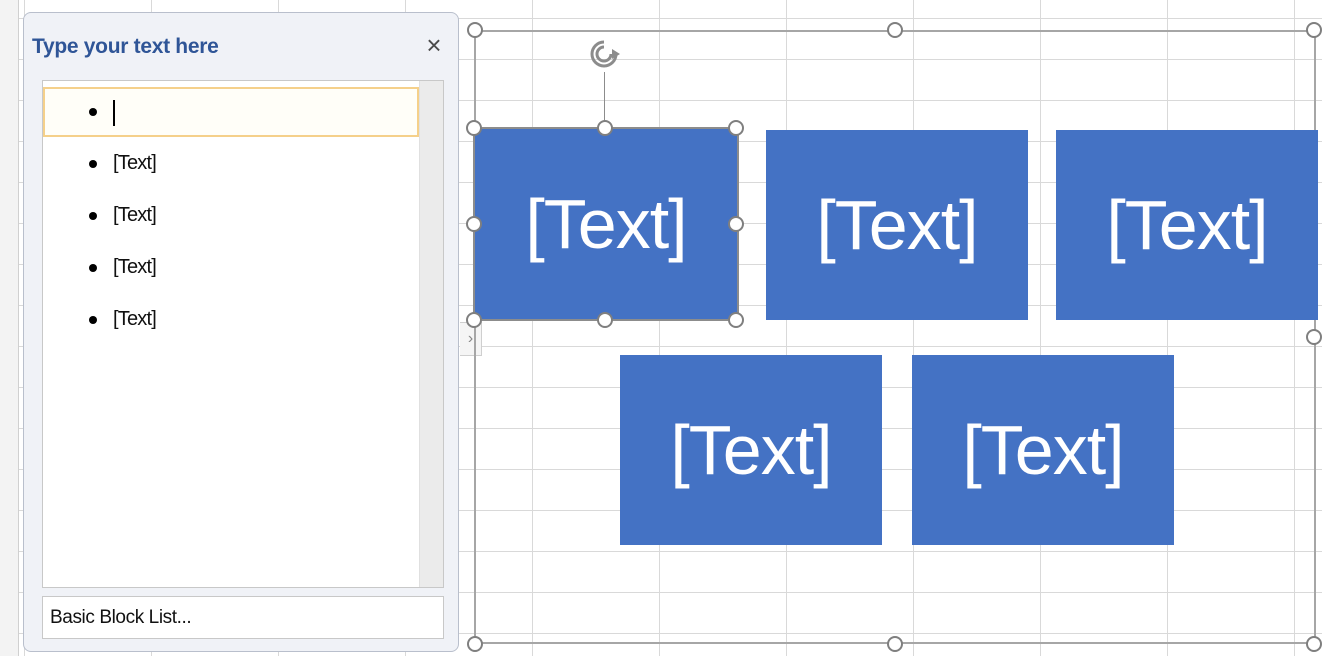 This screenshot has height=656, width=1322. I want to click on text-caret, so click(114, 113).